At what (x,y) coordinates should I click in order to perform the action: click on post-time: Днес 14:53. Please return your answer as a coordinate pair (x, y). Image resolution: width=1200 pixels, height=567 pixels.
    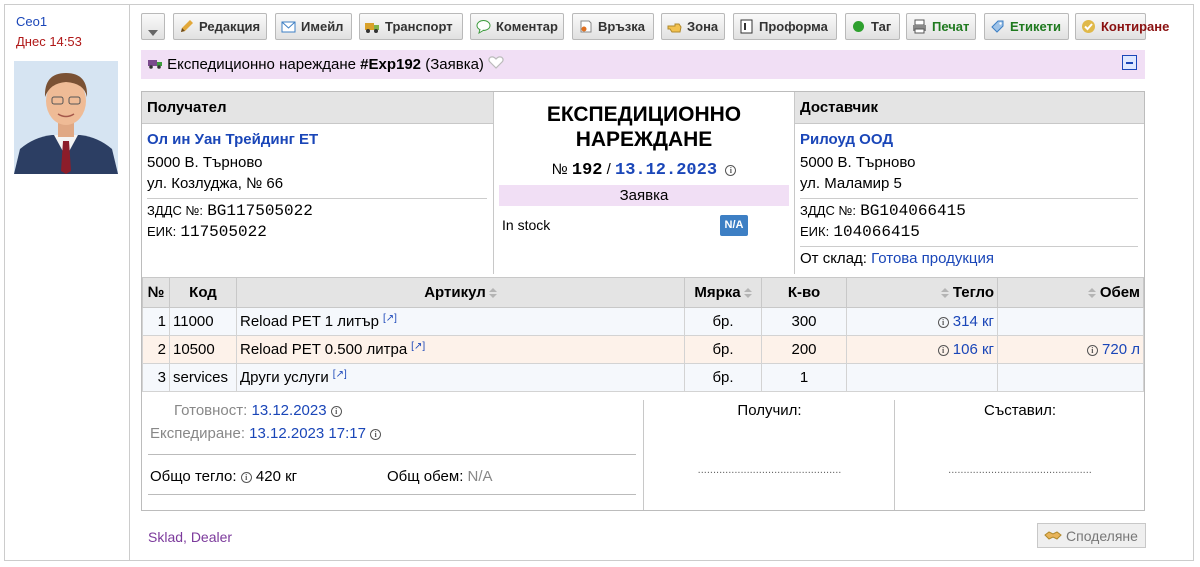
    Looking at the image, I should click on (49, 41).